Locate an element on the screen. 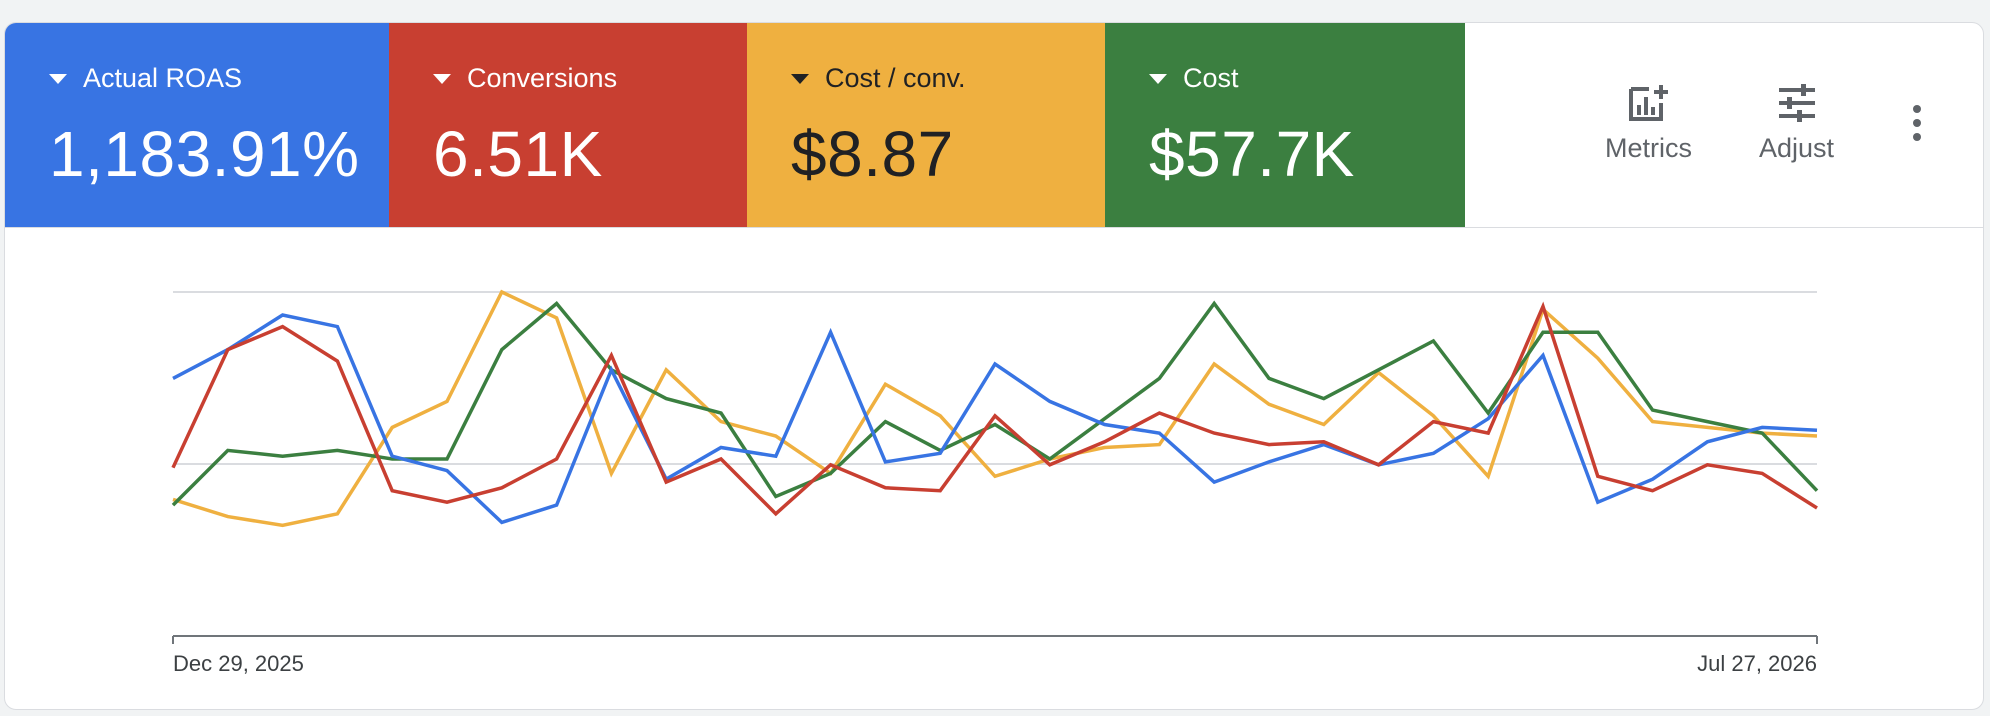 The image size is (1990, 716). metric-label: Cost is located at coordinates (1211, 78).